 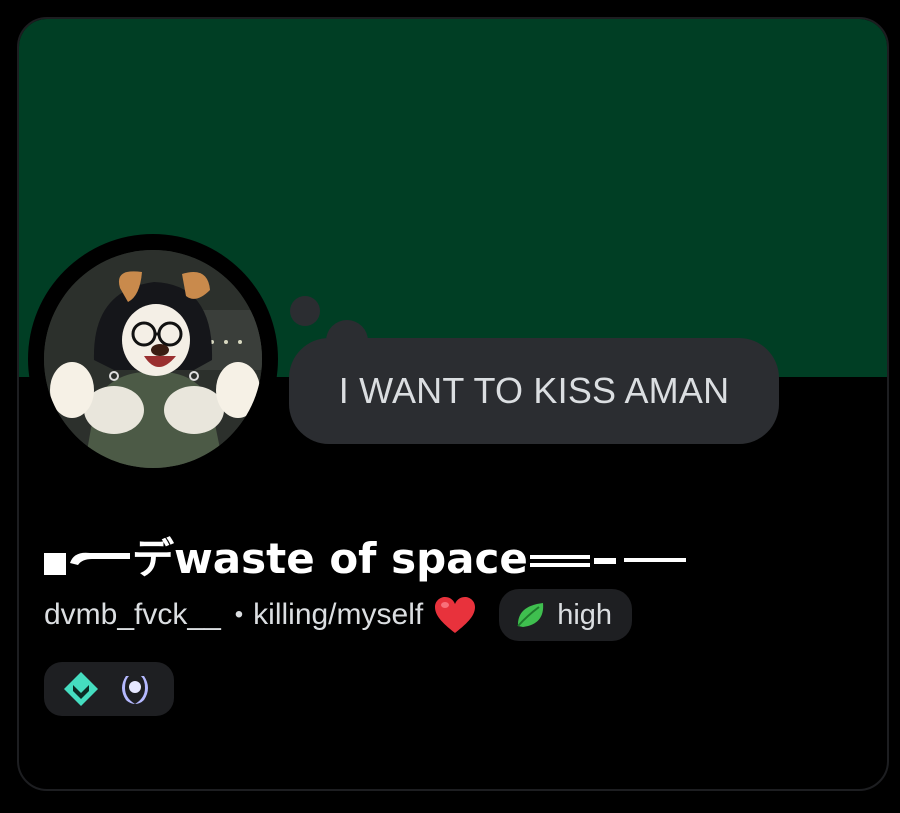 I want to click on decorative-block-glyph-icon, so click(x=87, y=563).